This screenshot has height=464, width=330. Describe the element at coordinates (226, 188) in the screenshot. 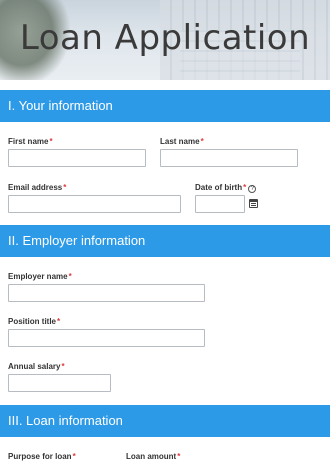

I see `date-of-birth-label: Date of birth*?` at that location.